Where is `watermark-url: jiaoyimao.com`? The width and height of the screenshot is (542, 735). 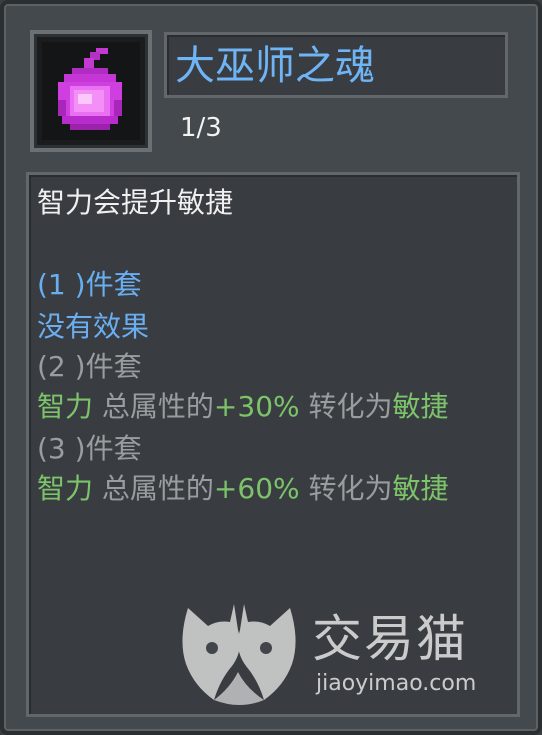
watermark-url: jiaoyimao.com is located at coordinates (396, 683).